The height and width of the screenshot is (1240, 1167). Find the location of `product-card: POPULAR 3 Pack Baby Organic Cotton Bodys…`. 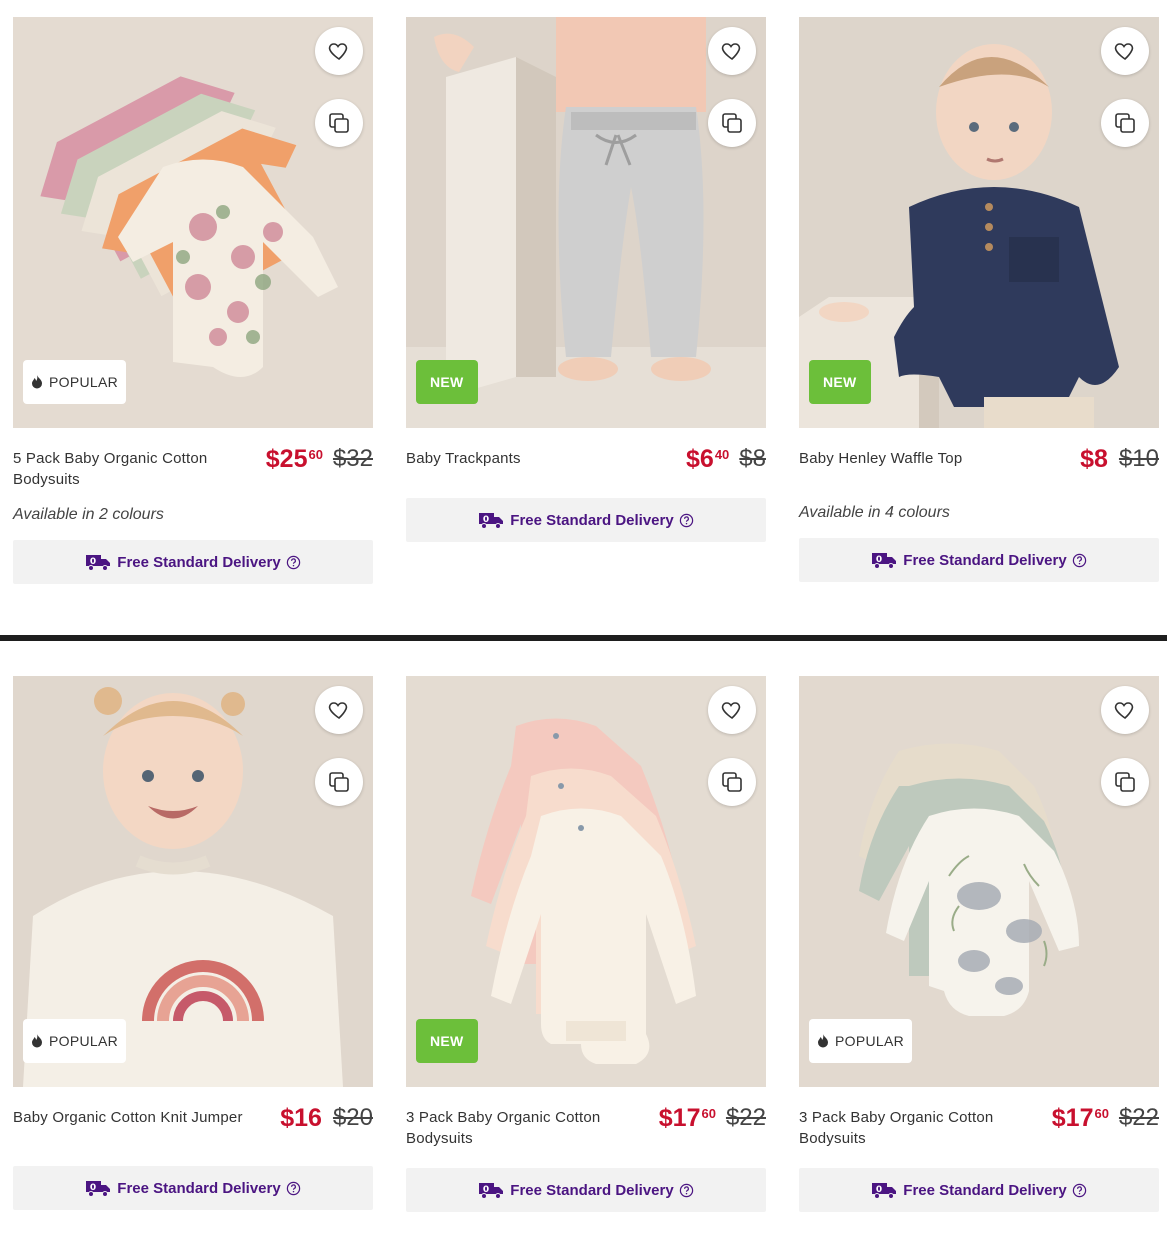

product-card: POPULAR 3 Pack Baby Organic Cotton Bodys… is located at coordinates (979, 944).